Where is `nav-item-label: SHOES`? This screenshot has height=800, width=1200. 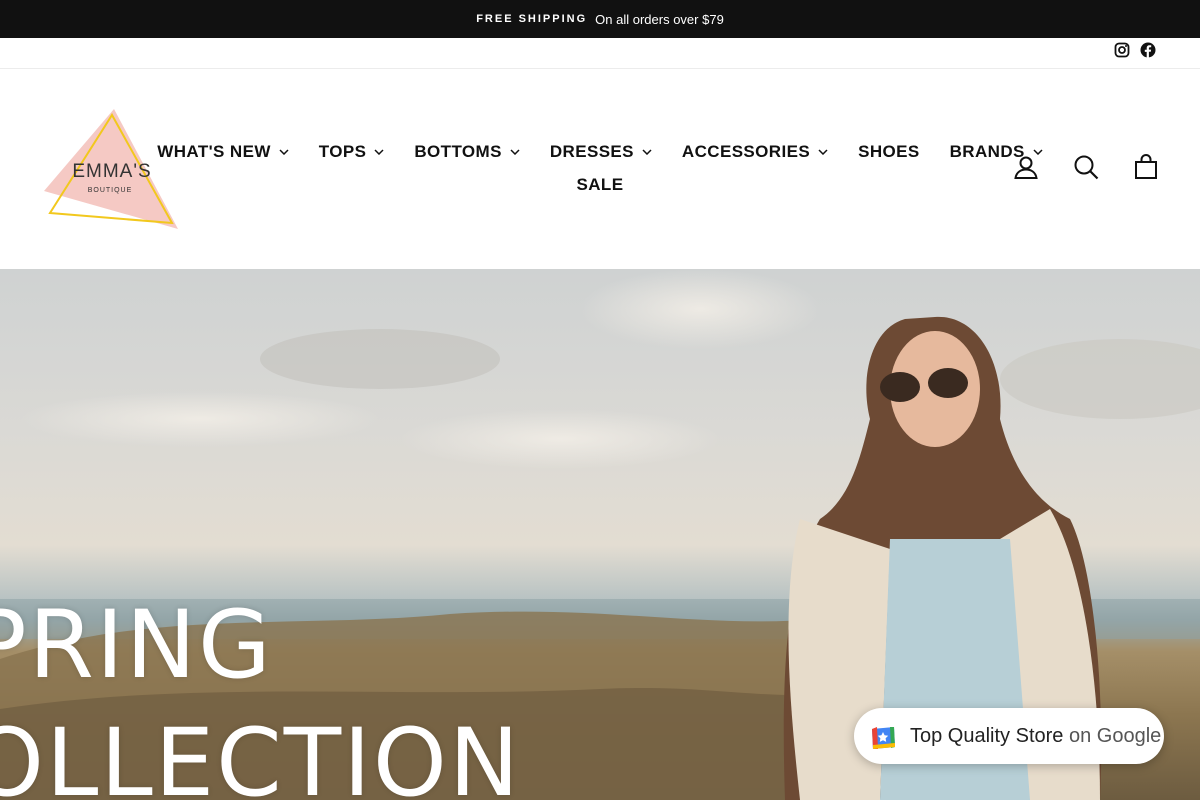 nav-item-label: SHOES is located at coordinates (889, 151).